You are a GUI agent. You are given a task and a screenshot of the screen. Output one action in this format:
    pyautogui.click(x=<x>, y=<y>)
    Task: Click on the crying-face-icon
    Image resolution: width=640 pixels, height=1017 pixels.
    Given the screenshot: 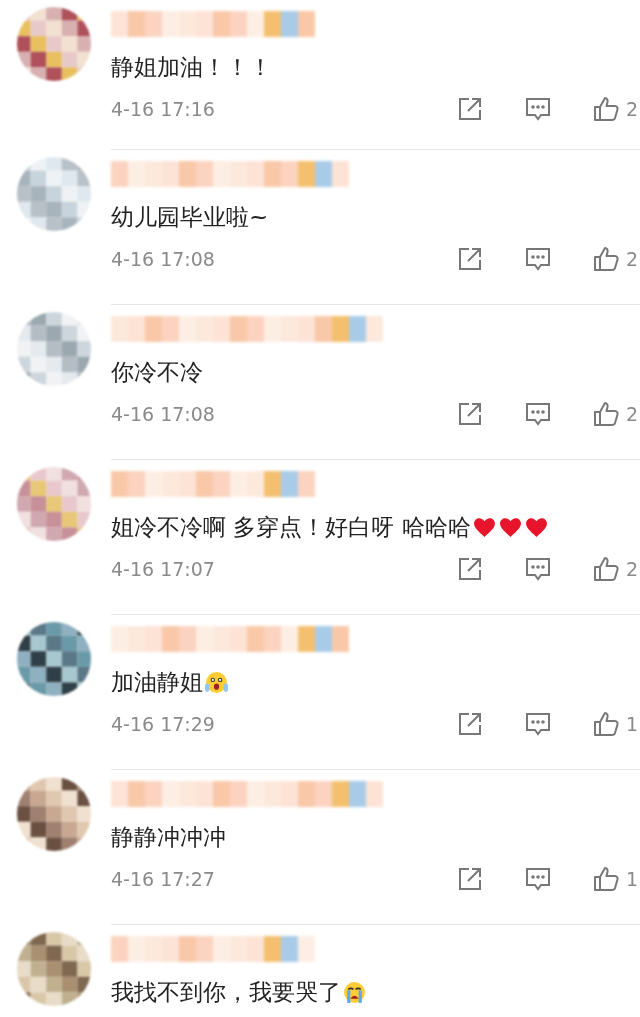 What is the action you would take?
    pyautogui.click(x=354, y=992)
    